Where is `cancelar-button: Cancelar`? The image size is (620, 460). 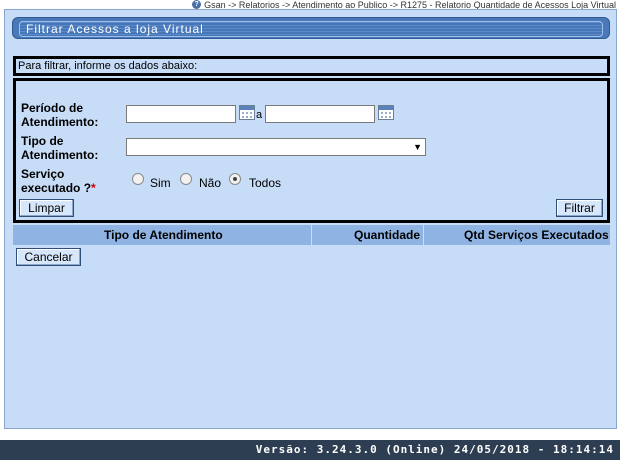 cancelar-button: Cancelar is located at coordinates (48, 257).